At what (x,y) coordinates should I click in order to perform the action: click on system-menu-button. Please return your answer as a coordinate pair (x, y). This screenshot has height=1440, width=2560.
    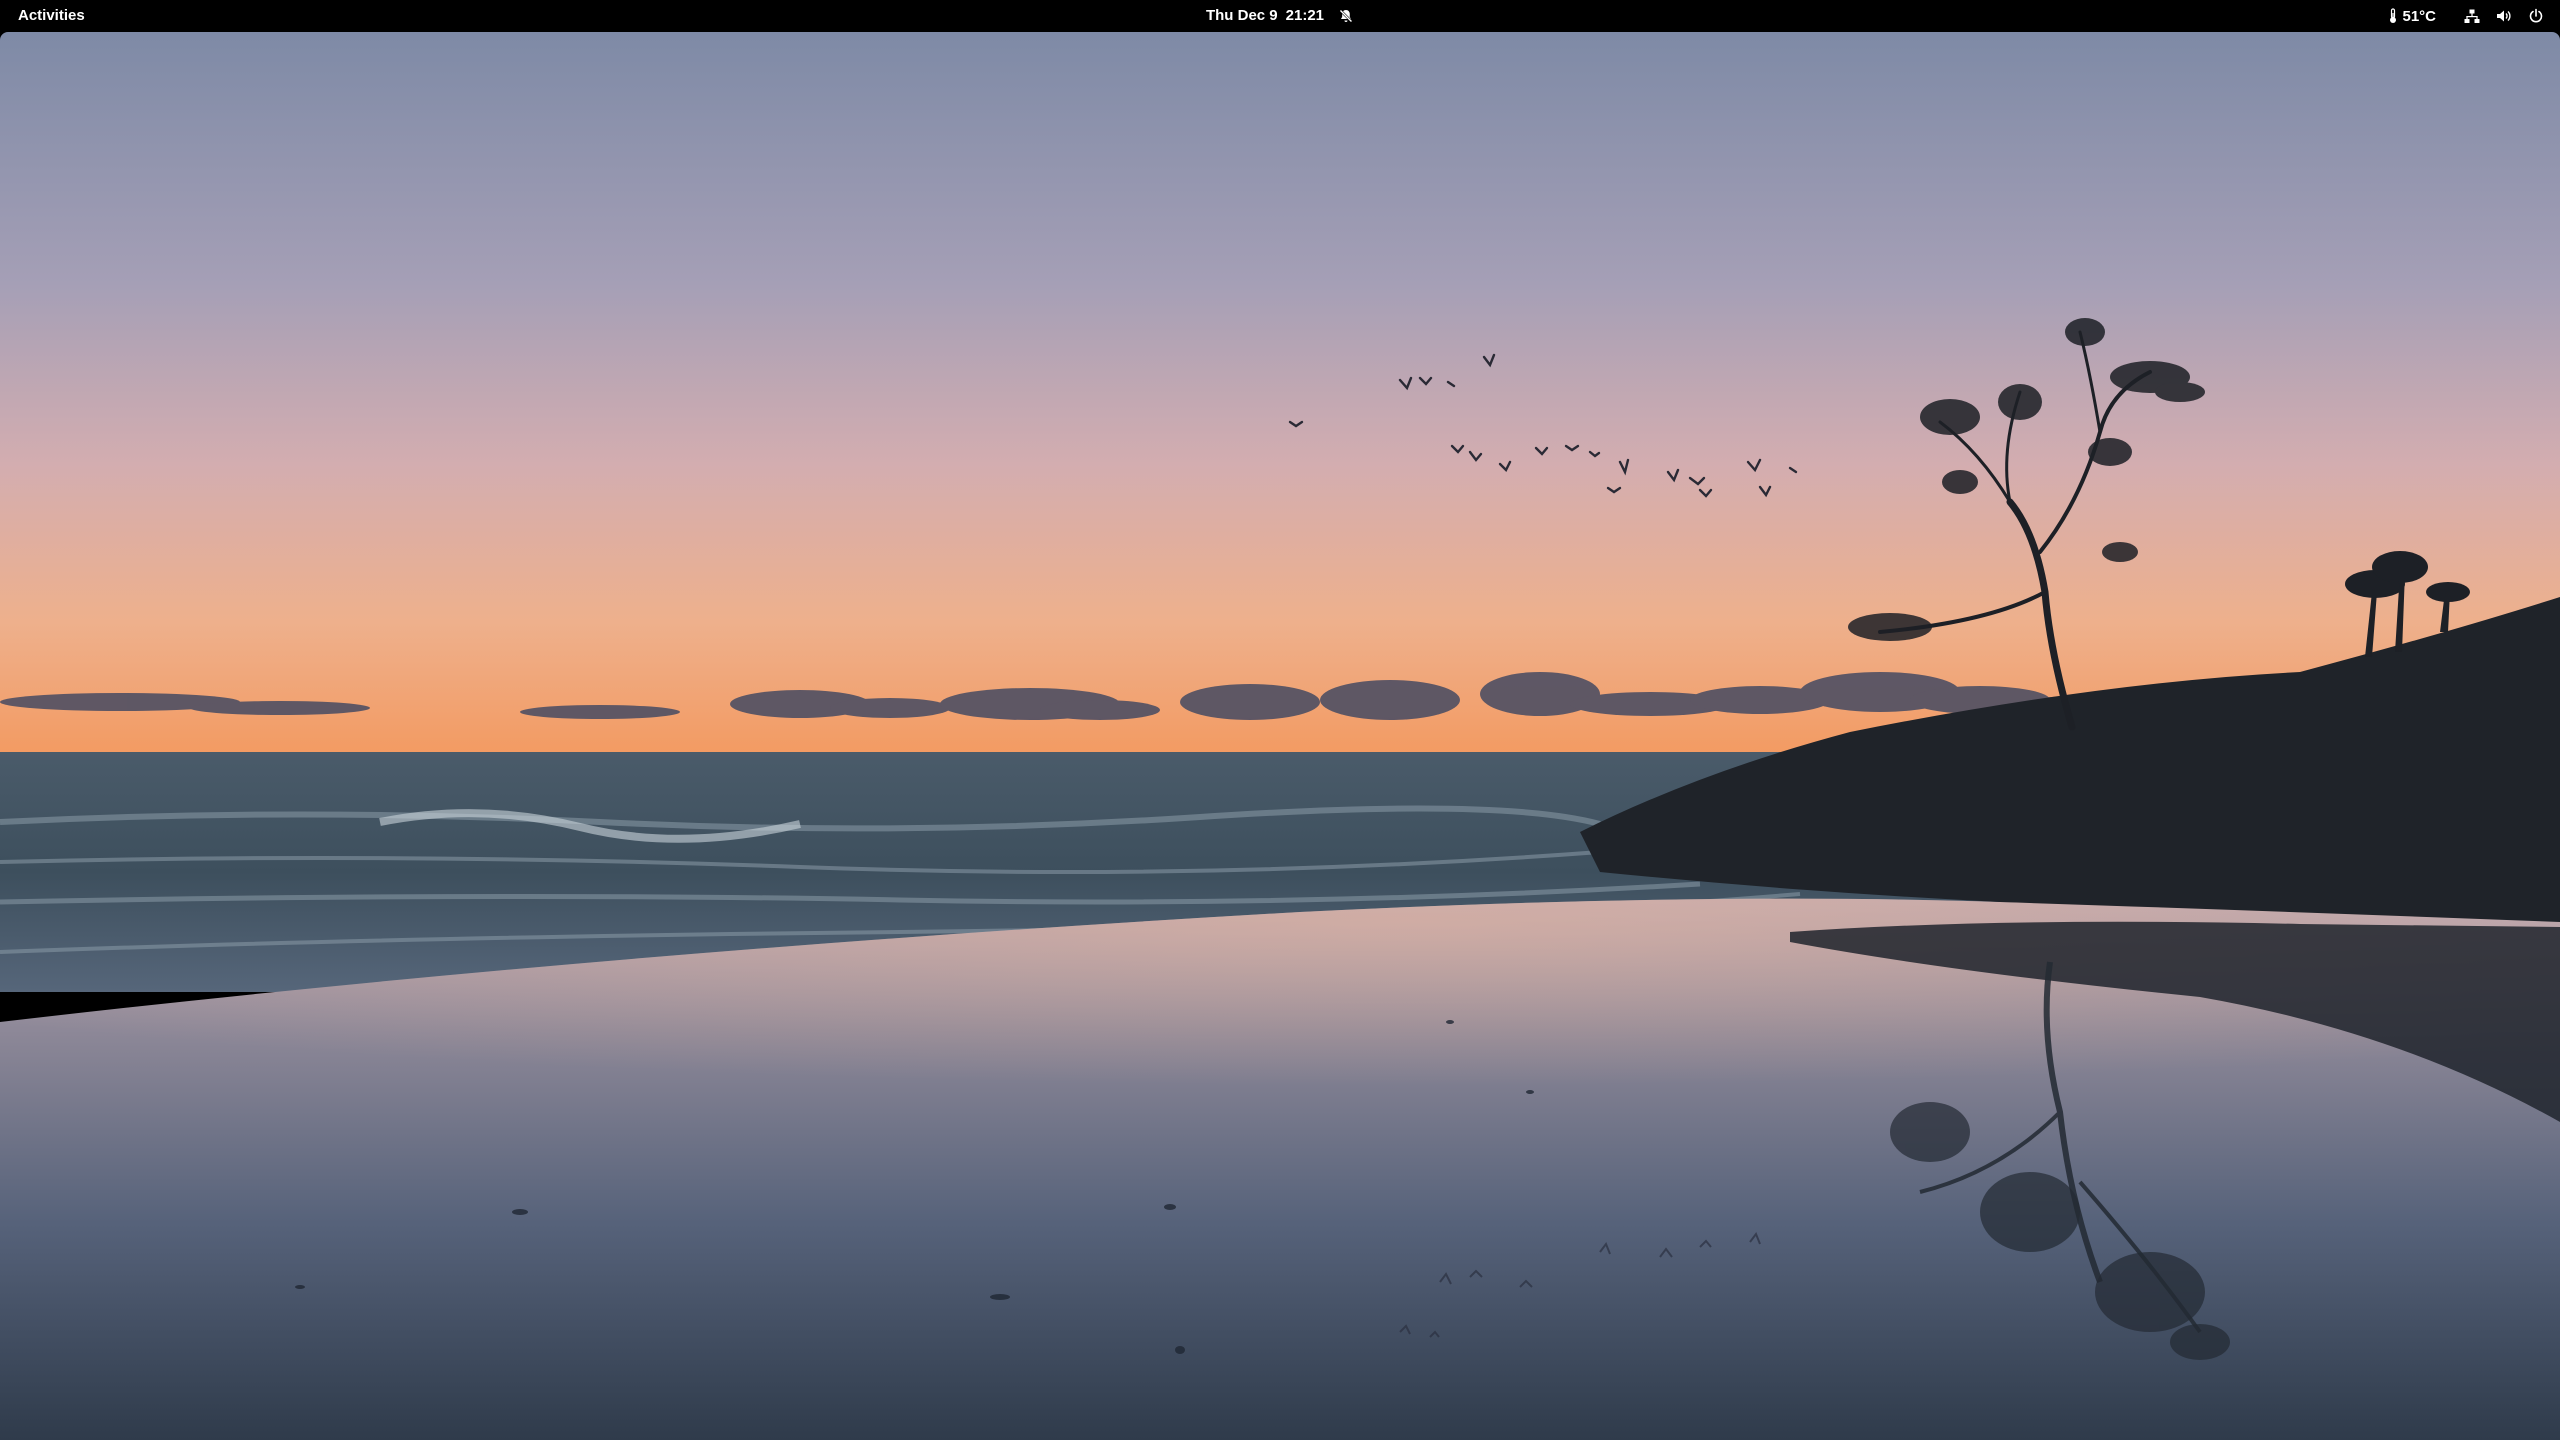
    Looking at the image, I should click on (2504, 16).